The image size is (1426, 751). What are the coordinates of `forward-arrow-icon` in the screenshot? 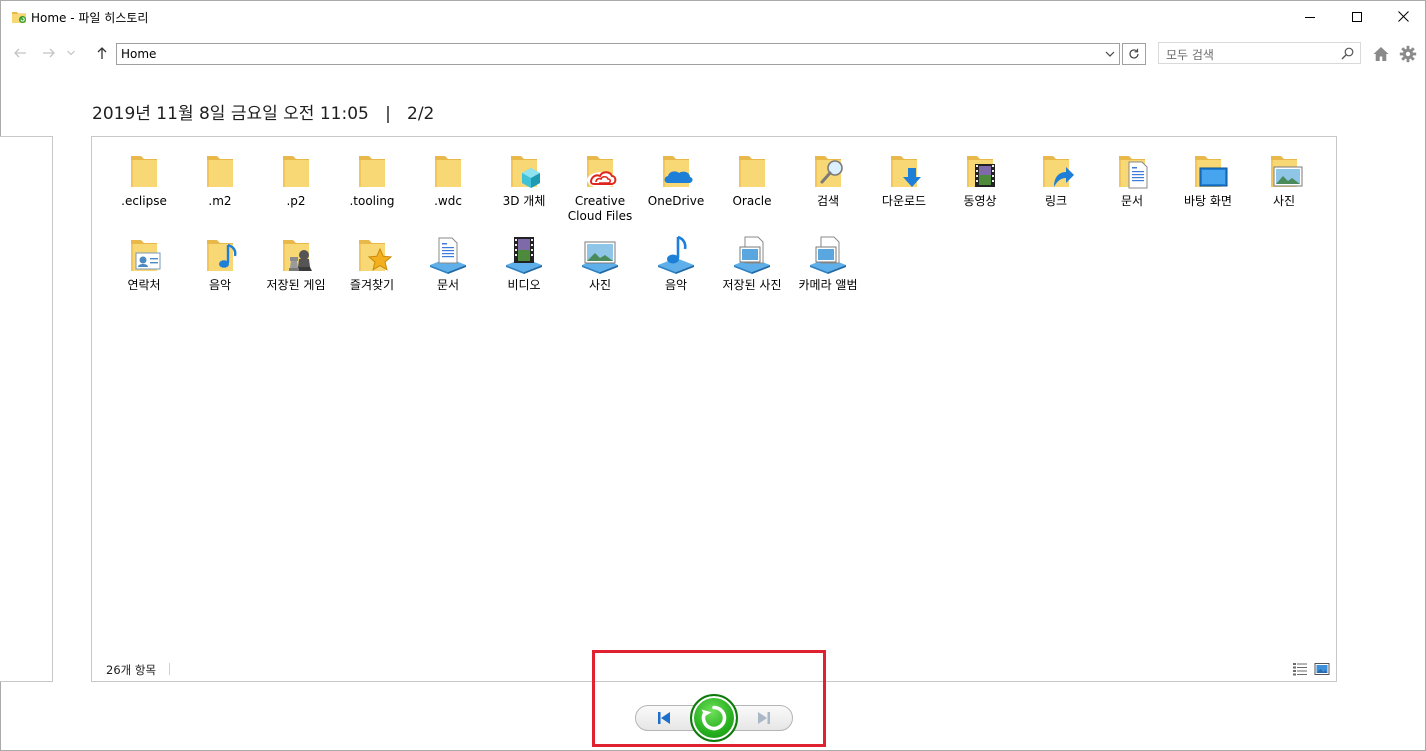 It's located at (49, 53).